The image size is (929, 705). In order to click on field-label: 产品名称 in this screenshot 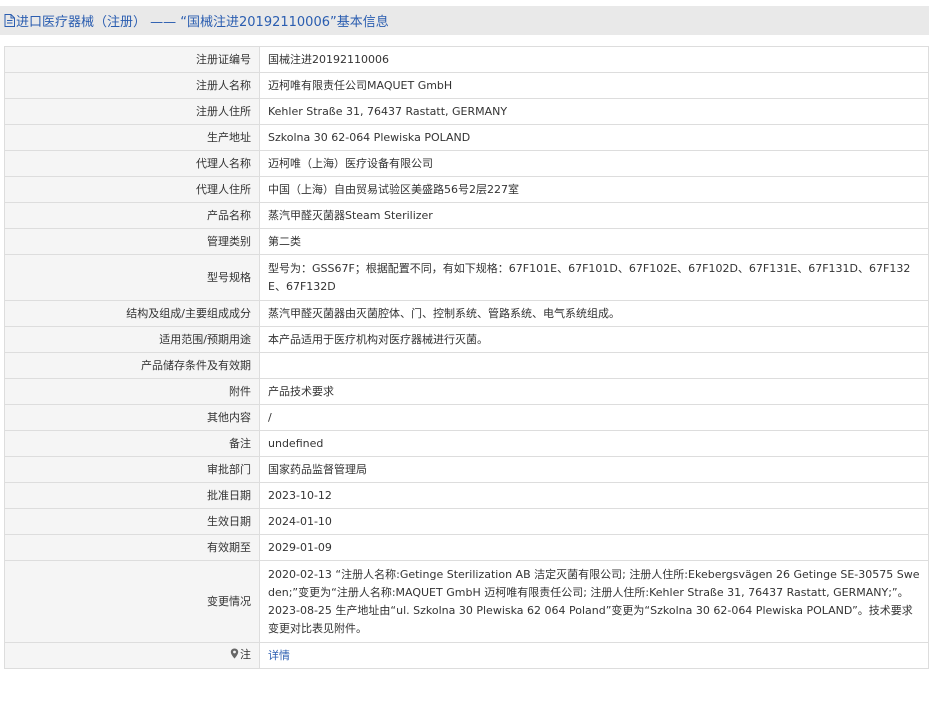, I will do `click(132, 215)`.